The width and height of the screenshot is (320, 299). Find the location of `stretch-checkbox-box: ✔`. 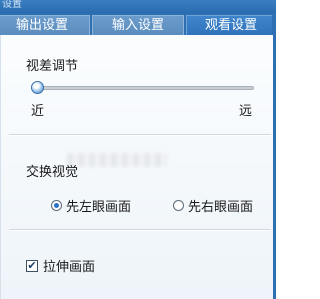

stretch-checkbox-box: ✔ is located at coordinates (32, 265).